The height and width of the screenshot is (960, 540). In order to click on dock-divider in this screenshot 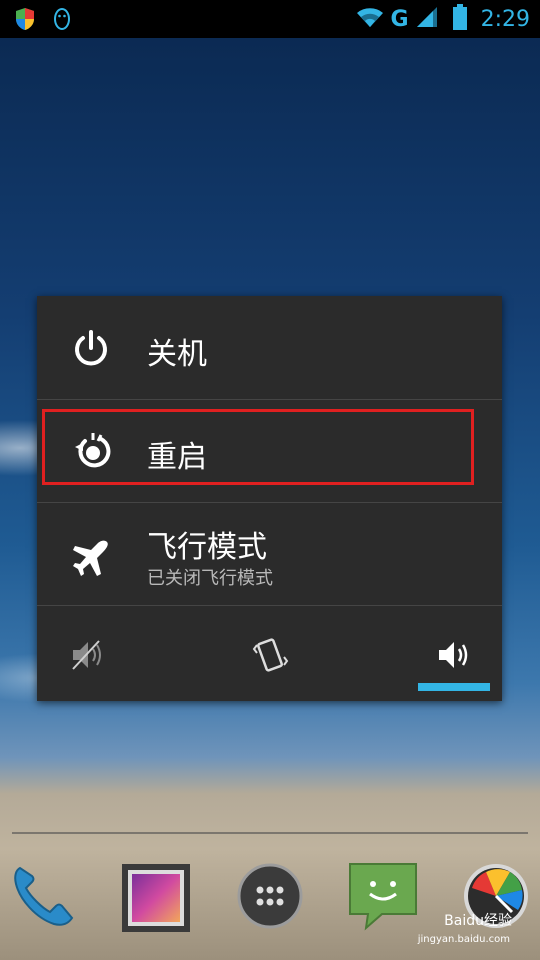, I will do `click(270, 833)`.